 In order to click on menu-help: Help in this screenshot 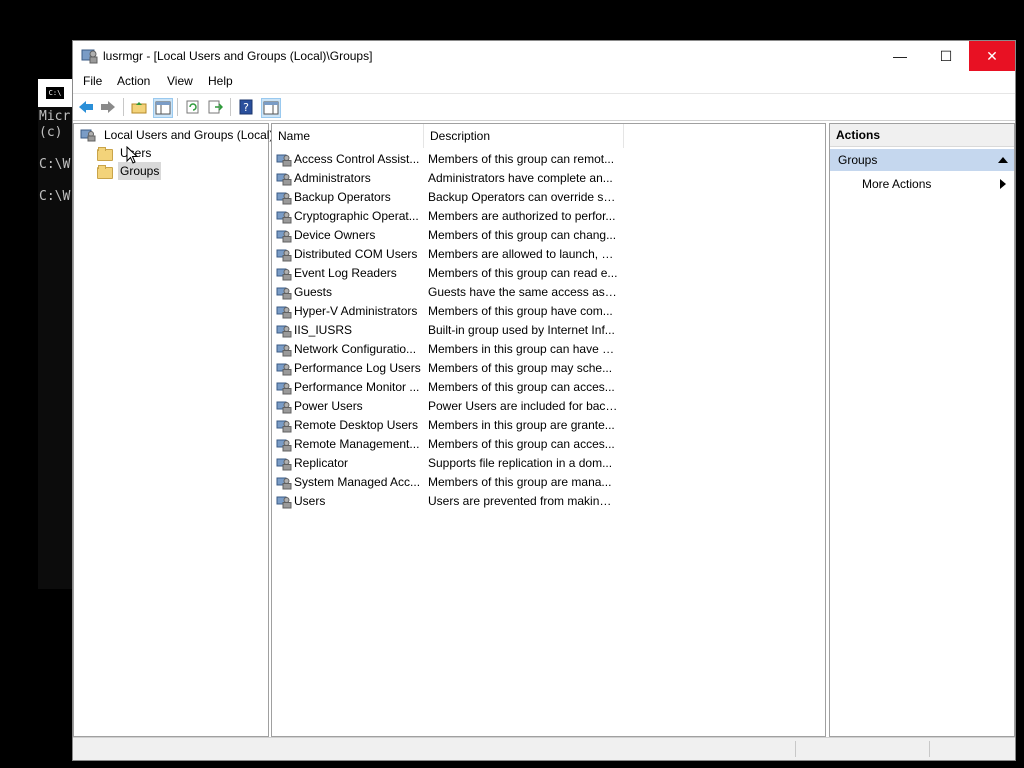, I will do `click(220, 81)`.